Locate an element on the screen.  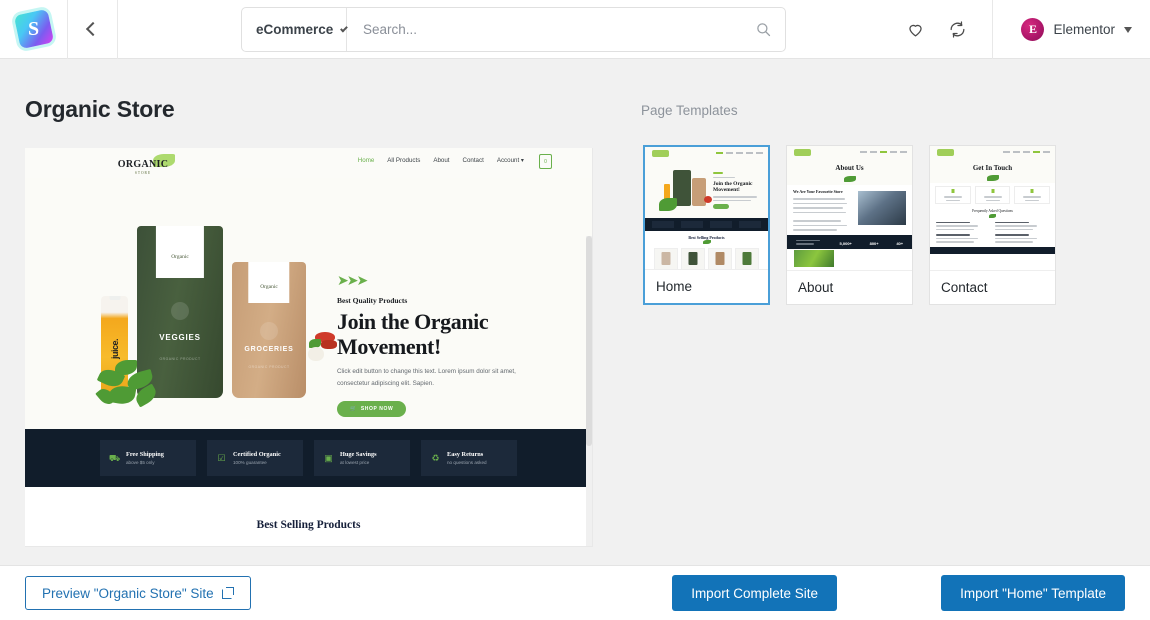
truck-icon: ⛟ is located at coordinates (114, 457).